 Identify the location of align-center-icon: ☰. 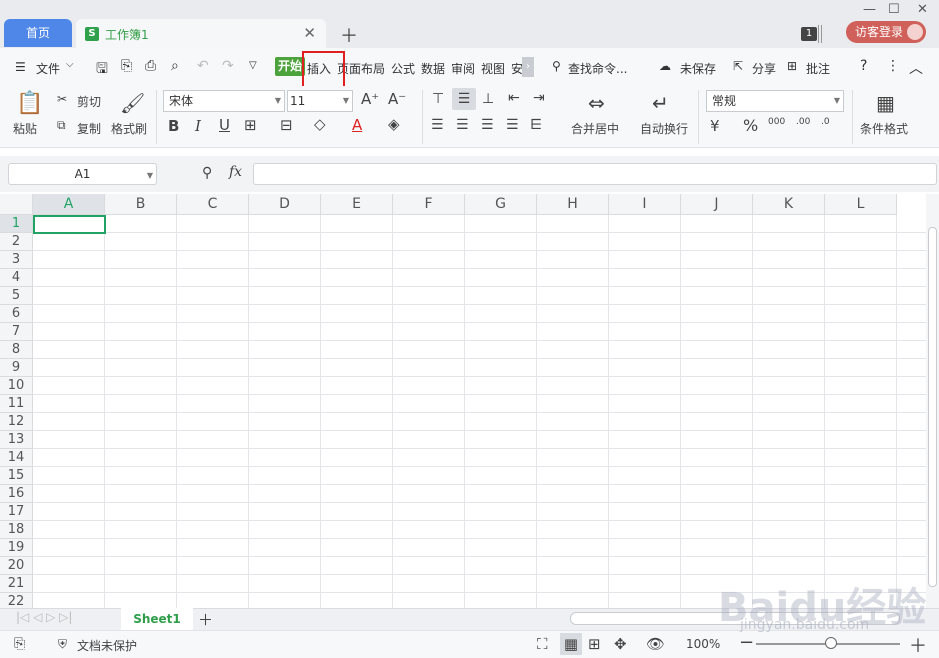
(462, 125).